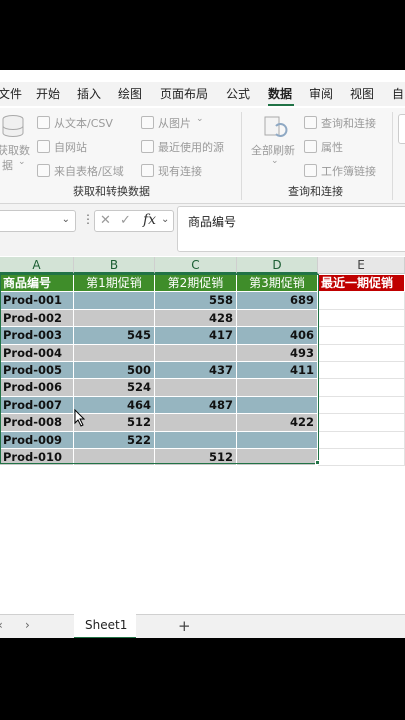 The width and height of the screenshot is (405, 720). Describe the element at coordinates (348, 171) in the screenshot. I see `workbook-links-button: 工作簿链接` at that location.